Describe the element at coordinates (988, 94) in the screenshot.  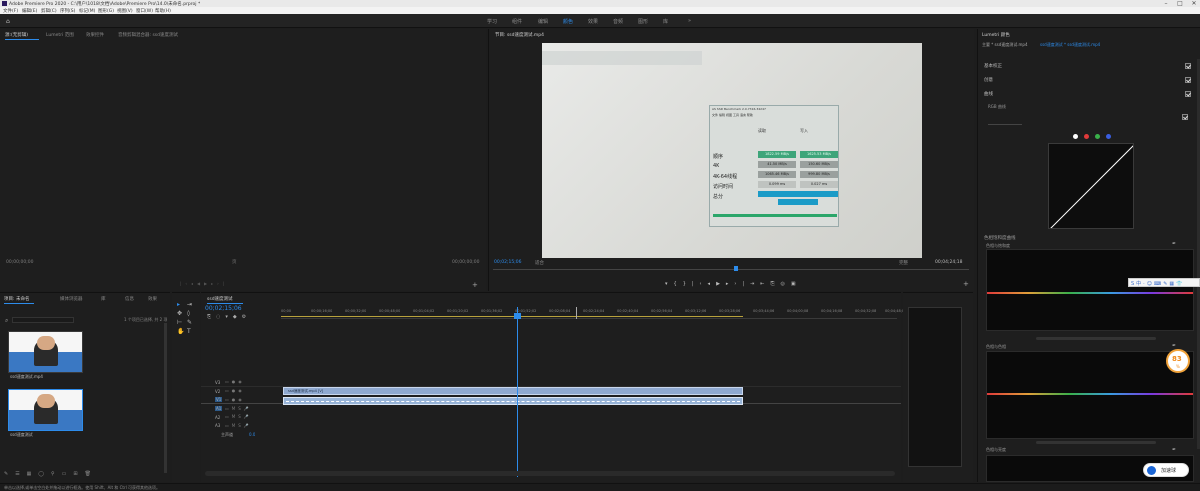
I see `section-curves: 曲线` at that location.